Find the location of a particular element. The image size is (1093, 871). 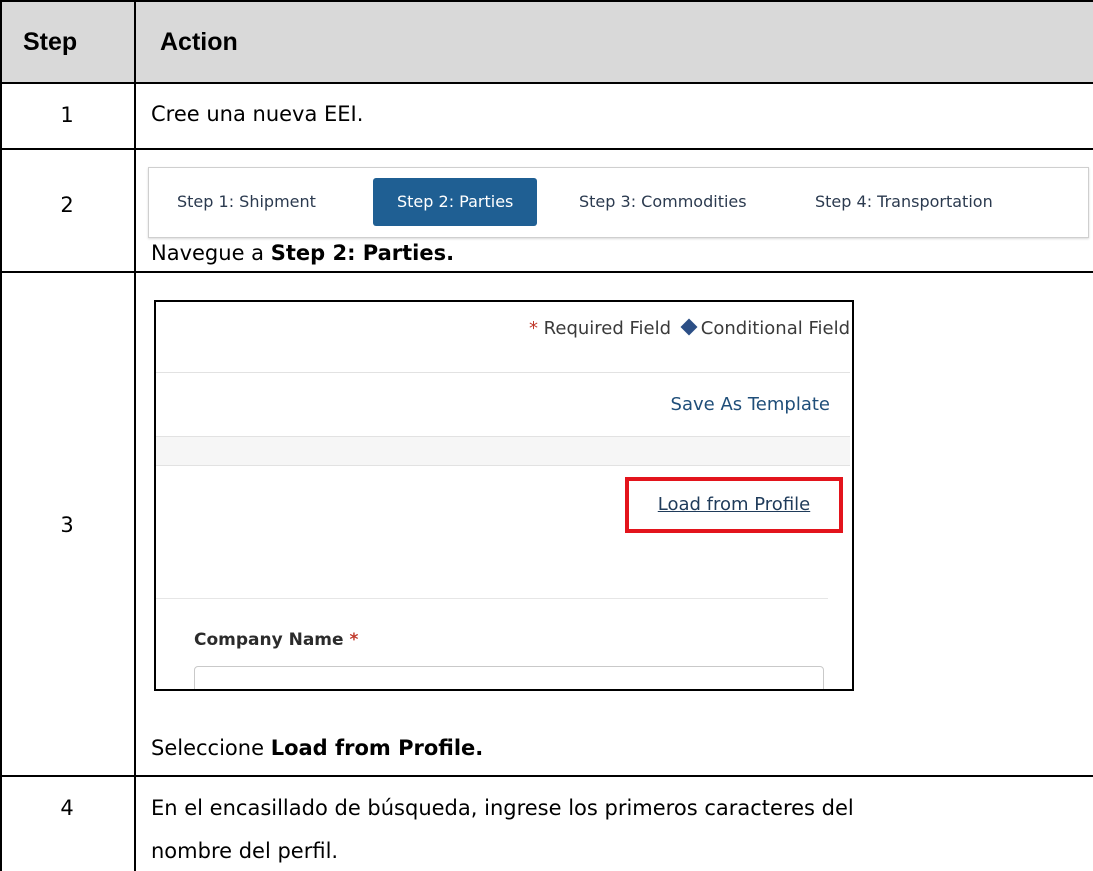

conditional-label: Conditional Field is located at coordinates (775, 328).